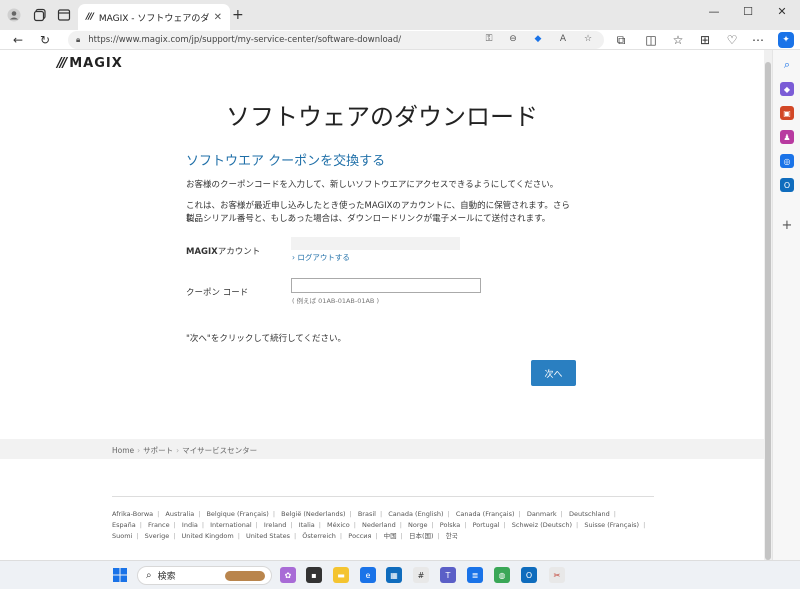 This screenshot has width=800, height=589. What do you see at coordinates (90, 63) in the screenshot?
I see `magix-logo: ///MAGIX` at bounding box center [90, 63].